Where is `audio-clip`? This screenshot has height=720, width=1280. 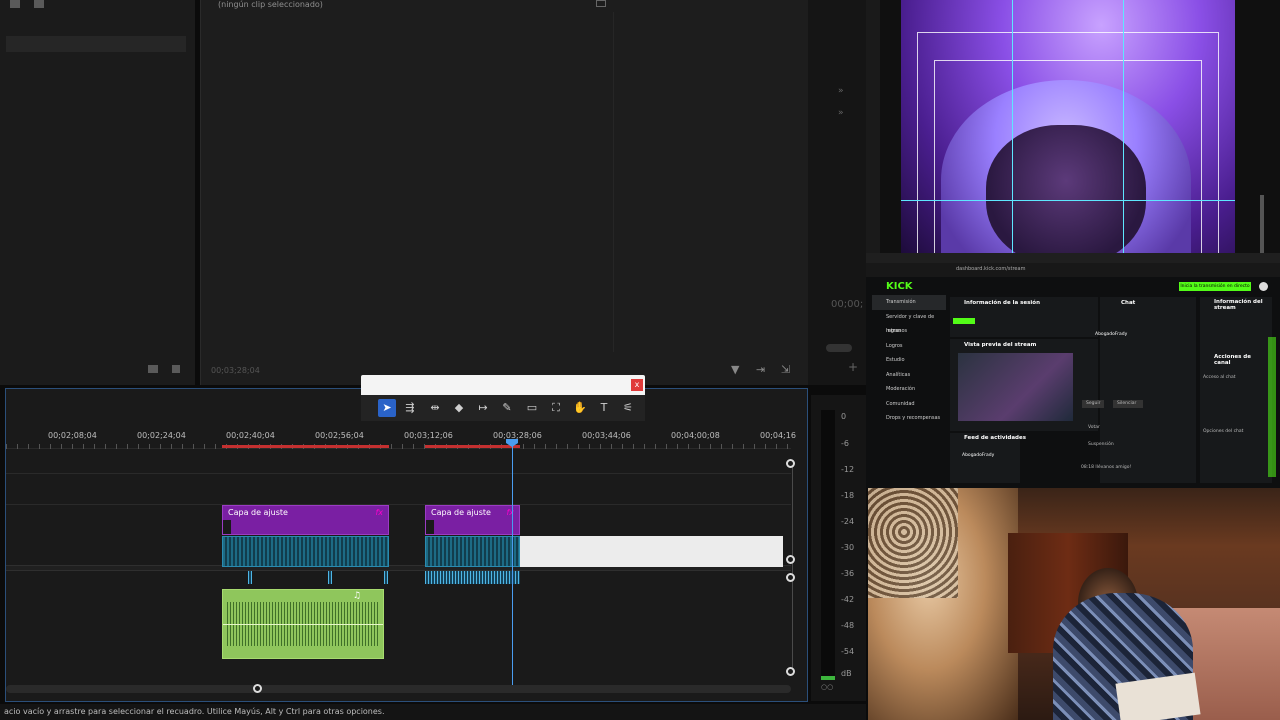
audio-clip is located at coordinates (472, 577).